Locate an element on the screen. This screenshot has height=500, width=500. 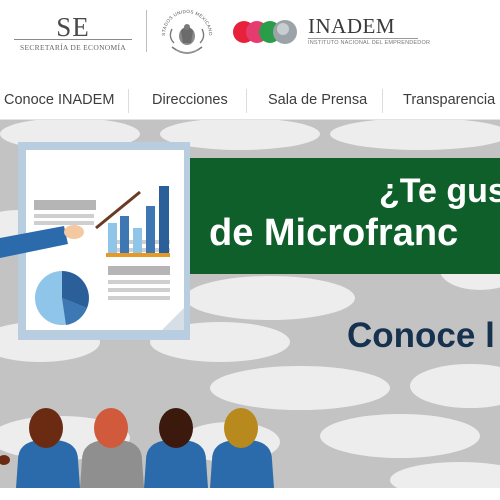
audience-figures is located at coordinates (137, 448).